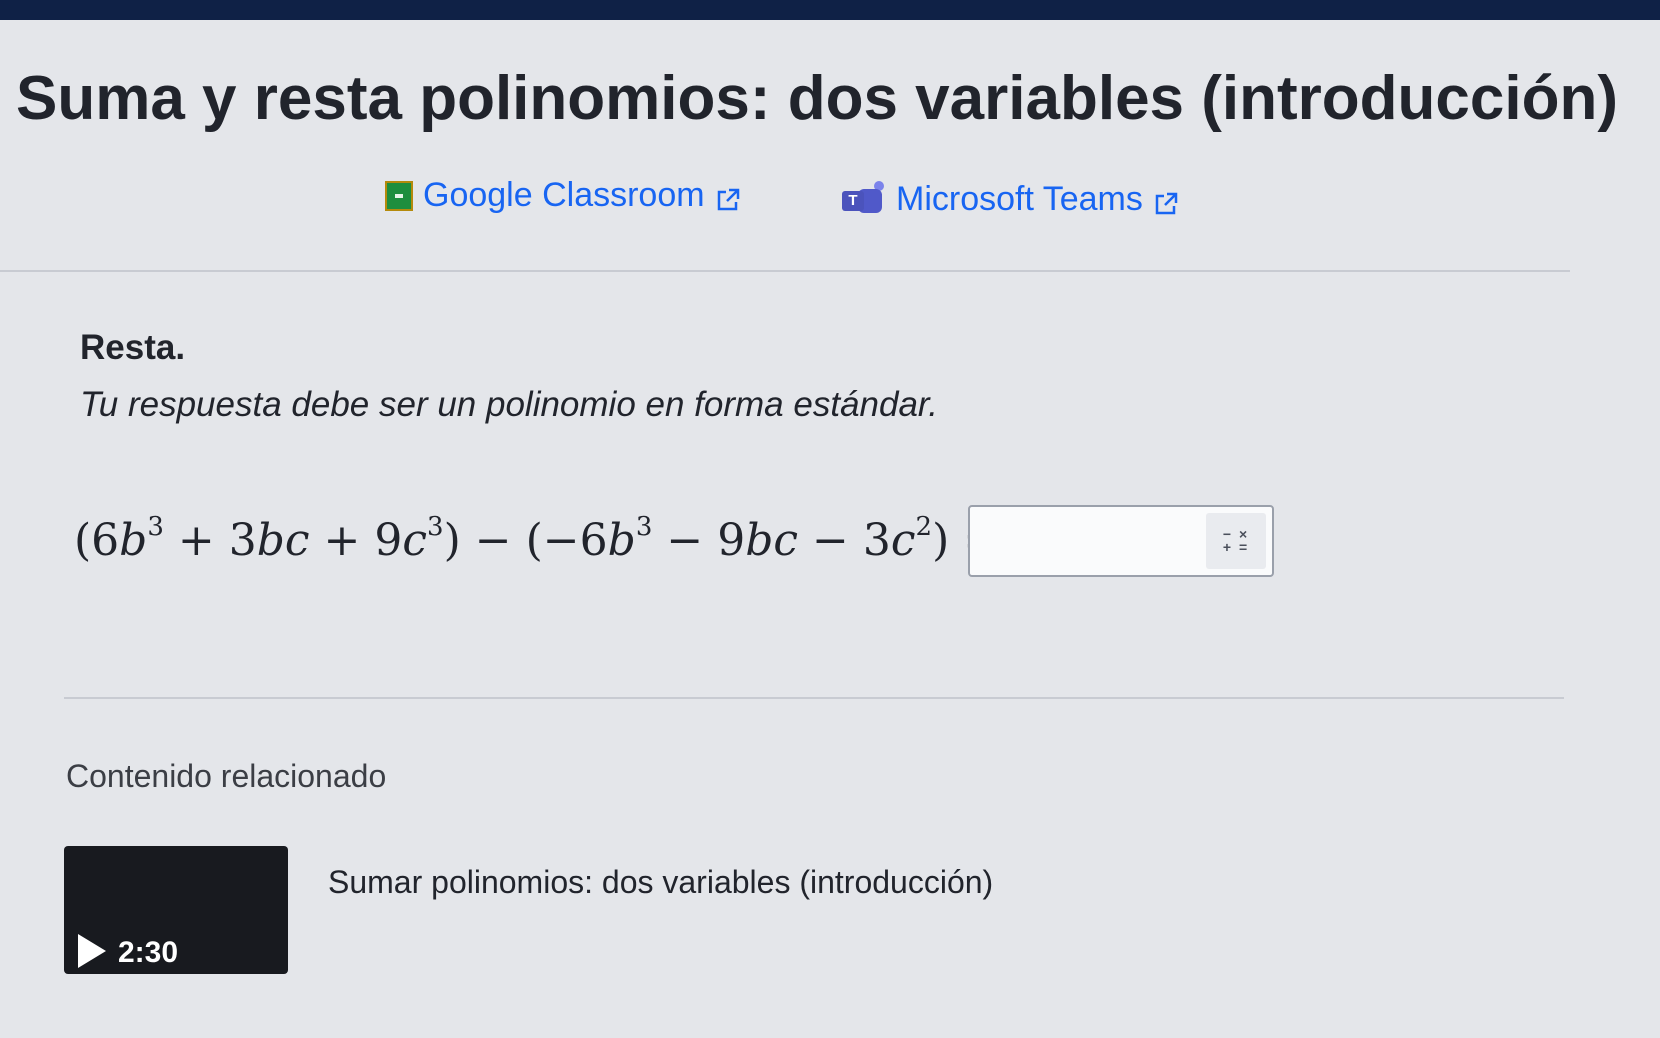 This screenshot has height=1038, width=1660. What do you see at coordinates (1019, 199) in the screenshot?
I see `microsoft-teams-label: Microsoft Teams` at bounding box center [1019, 199].